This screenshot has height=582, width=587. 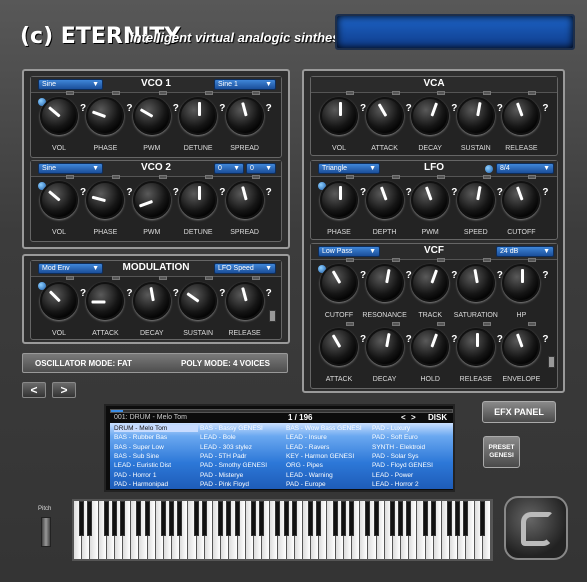 I want to click on modulation-vol-help: ?, so click(x=83, y=293).